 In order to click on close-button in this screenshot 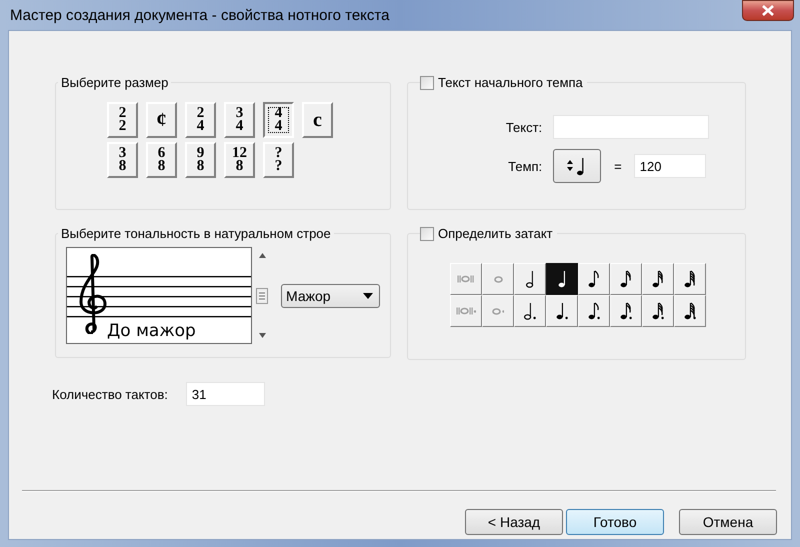, I will do `click(768, 10)`.